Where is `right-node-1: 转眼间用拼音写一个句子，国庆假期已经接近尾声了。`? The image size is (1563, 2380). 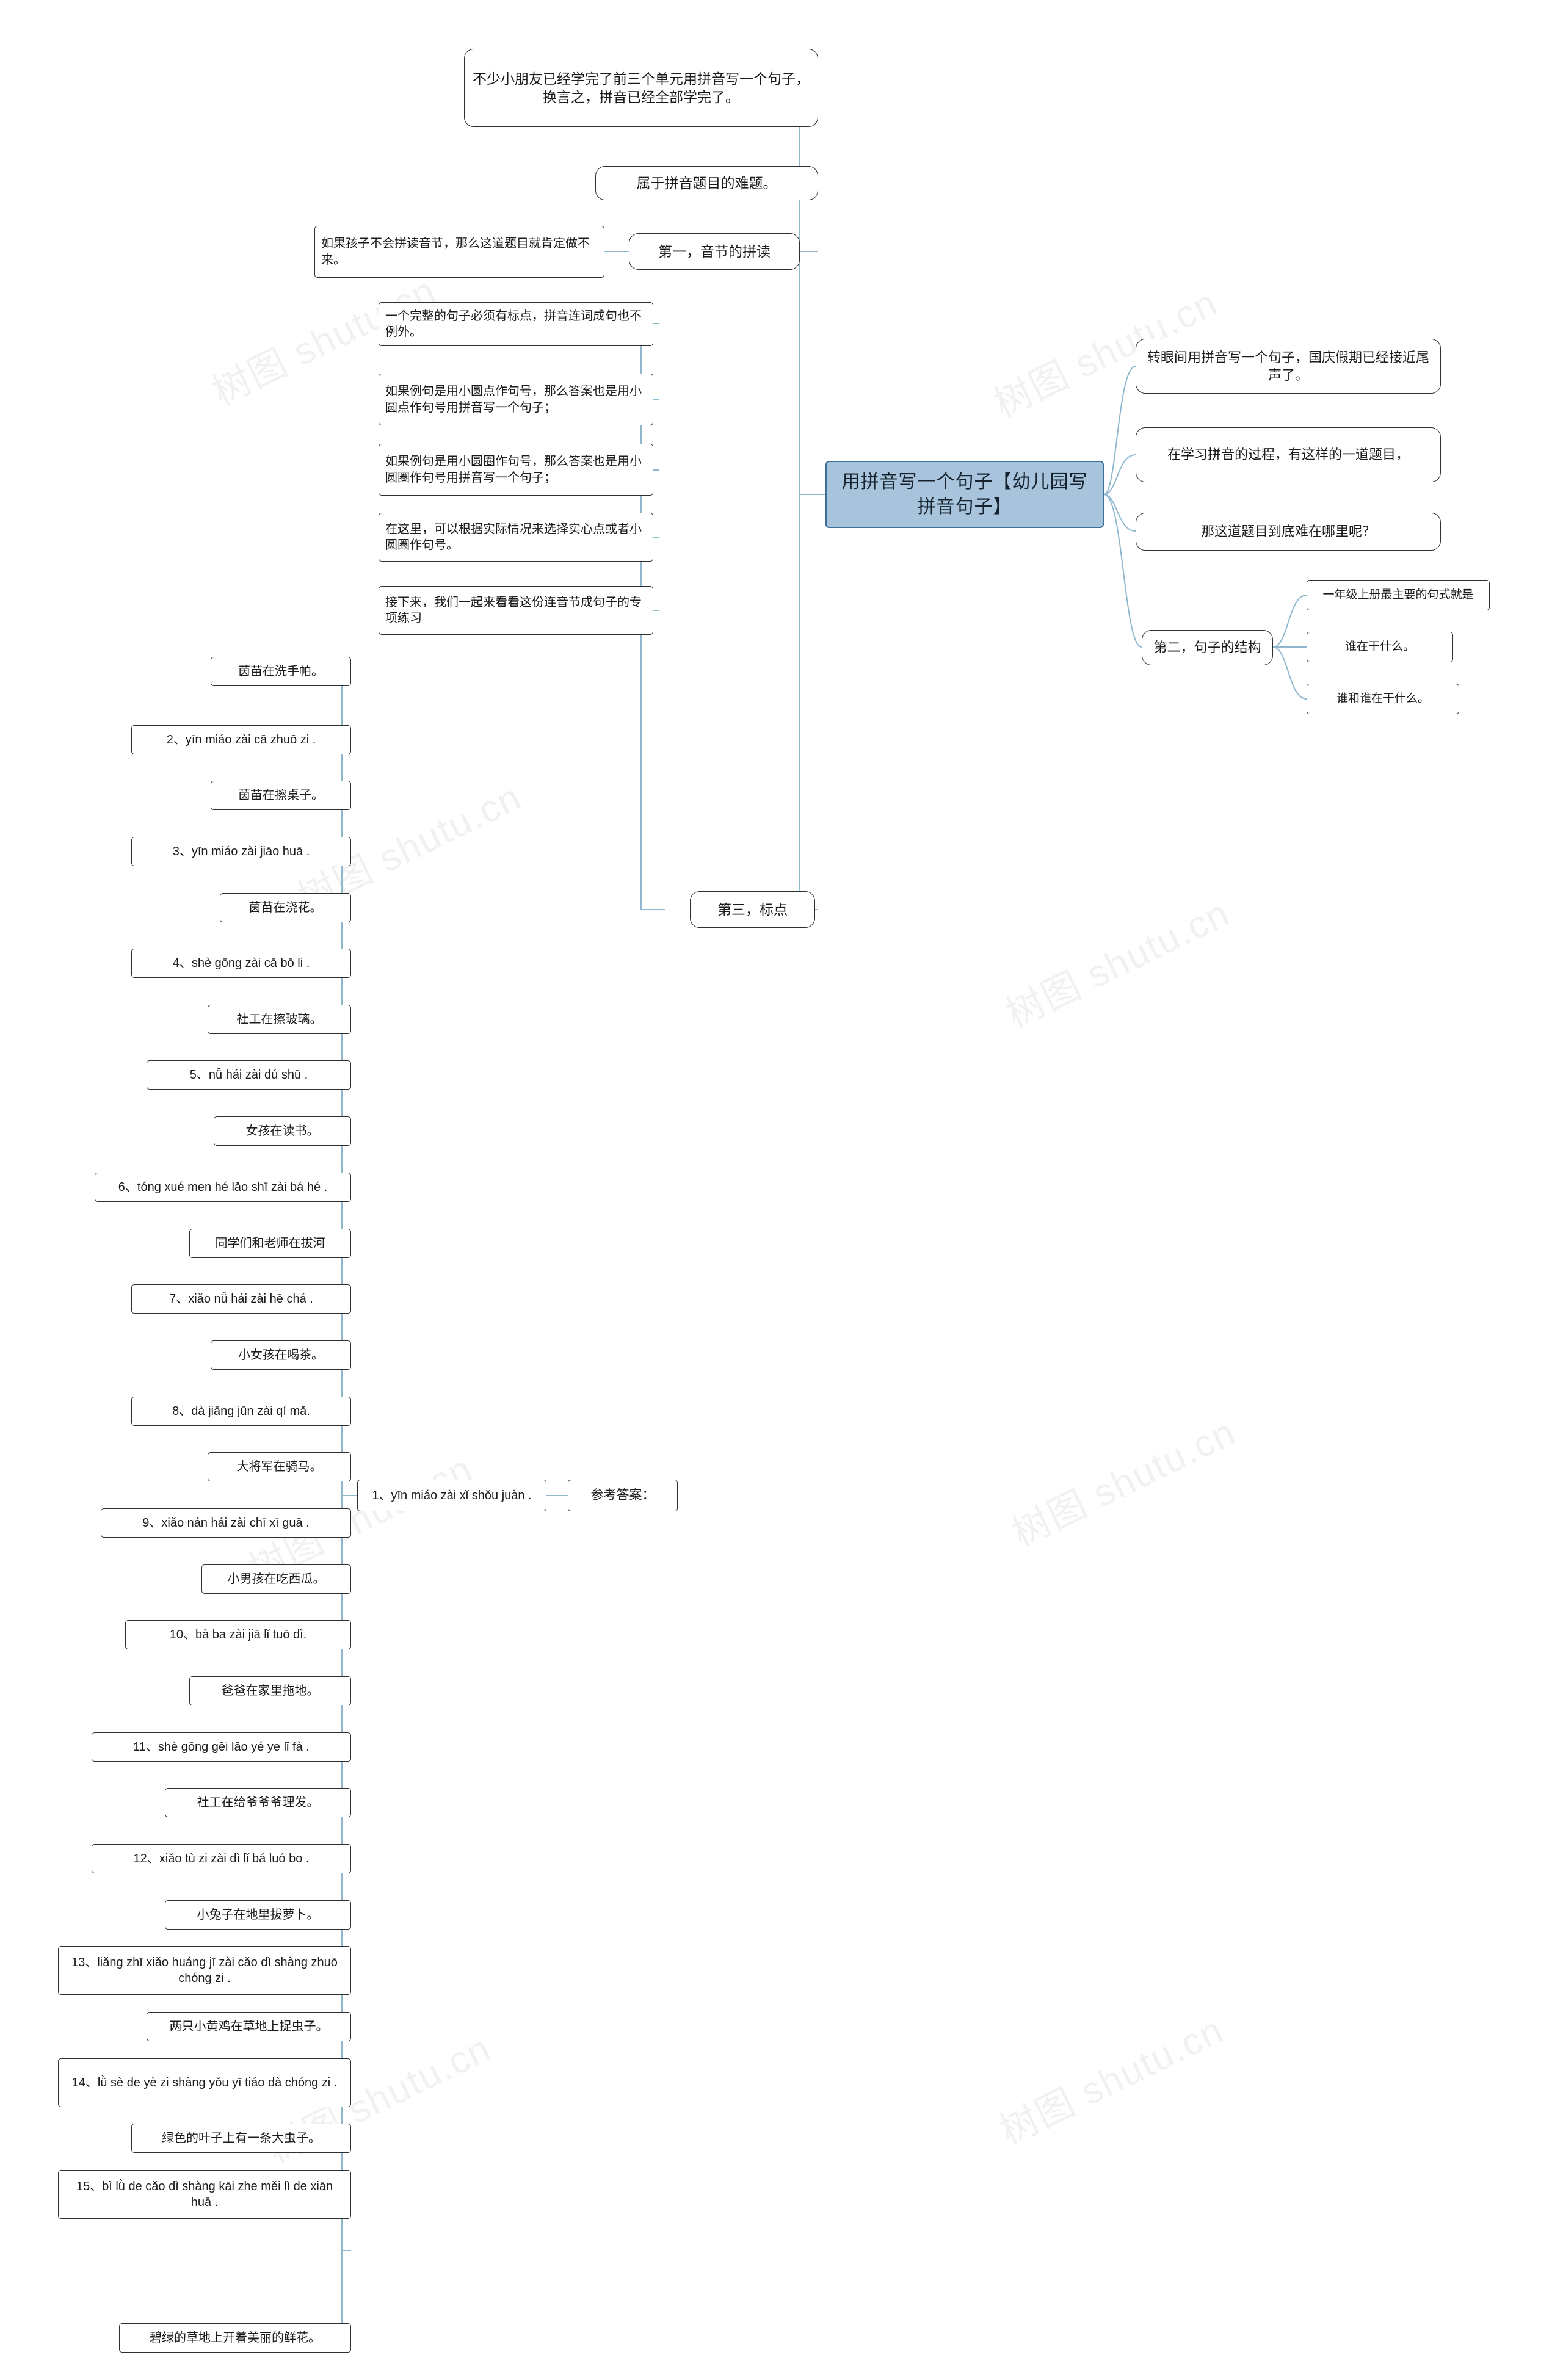 right-node-1: 转眼间用拼音写一个句子，国庆假期已经接近尾声了。 is located at coordinates (1288, 366).